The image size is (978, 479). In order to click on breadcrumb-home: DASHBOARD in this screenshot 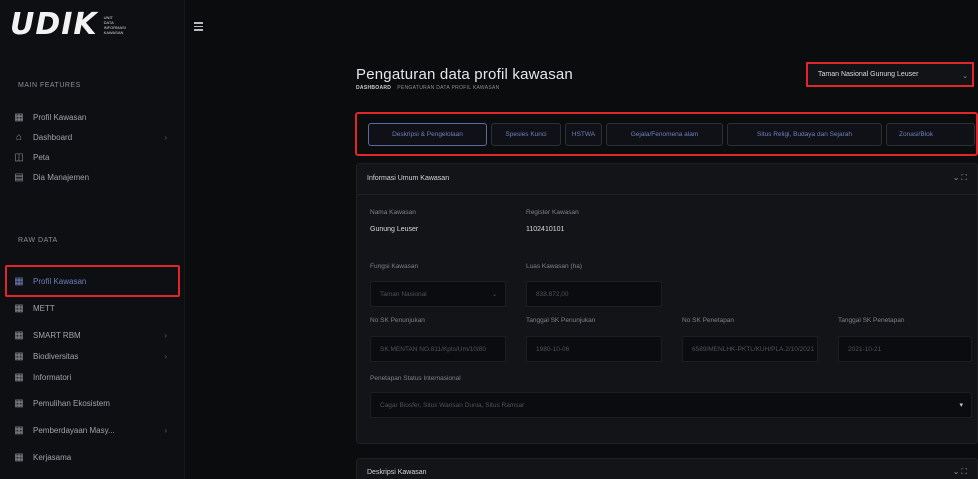, I will do `click(373, 88)`.